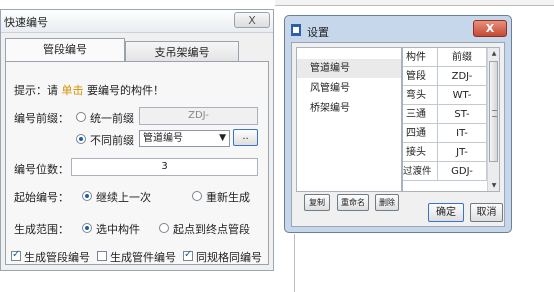 The height and width of the screenshot is (292, 554). I want to click on copy-button: 复制, so click(317, 202).